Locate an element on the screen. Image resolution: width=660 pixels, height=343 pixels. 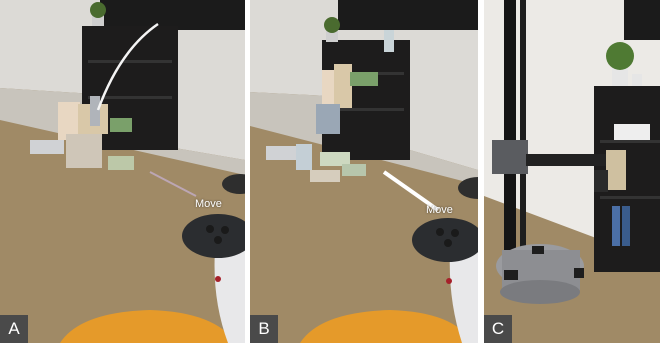
panel-label-a: A is located at coordinates (14, 329).